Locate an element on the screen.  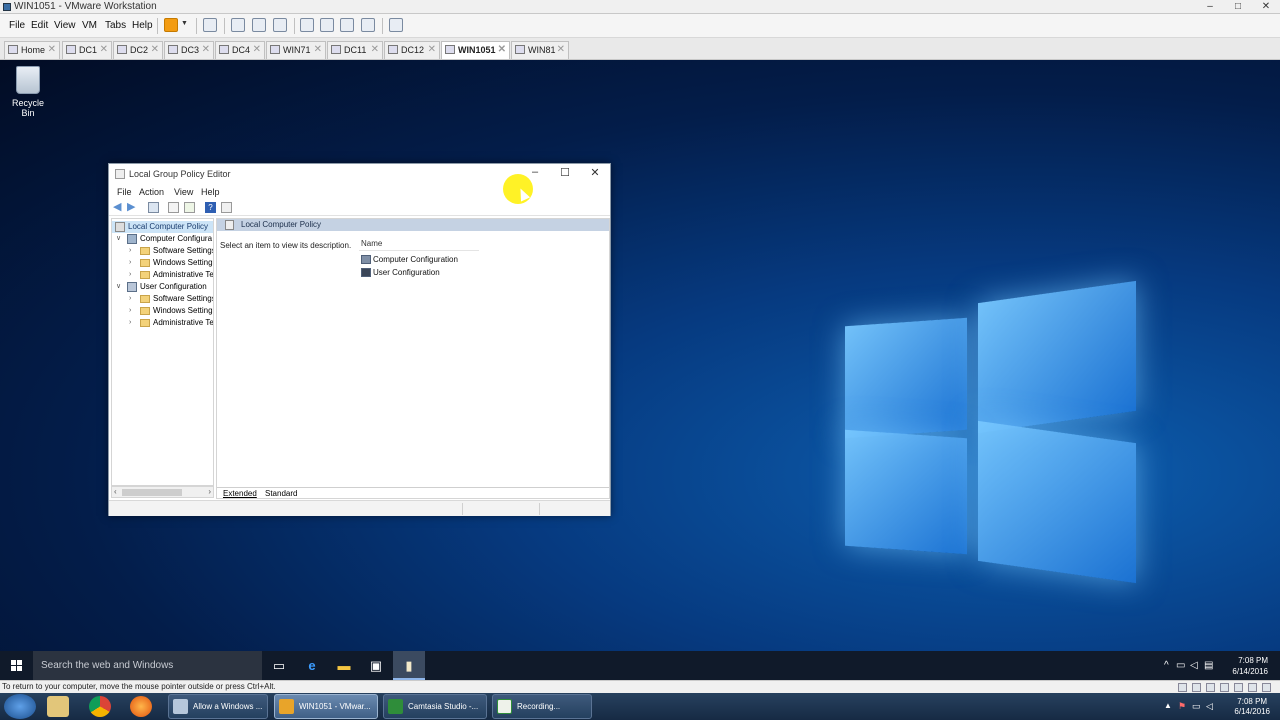
windows-explorer-icon is located at coordinates (58, 706).